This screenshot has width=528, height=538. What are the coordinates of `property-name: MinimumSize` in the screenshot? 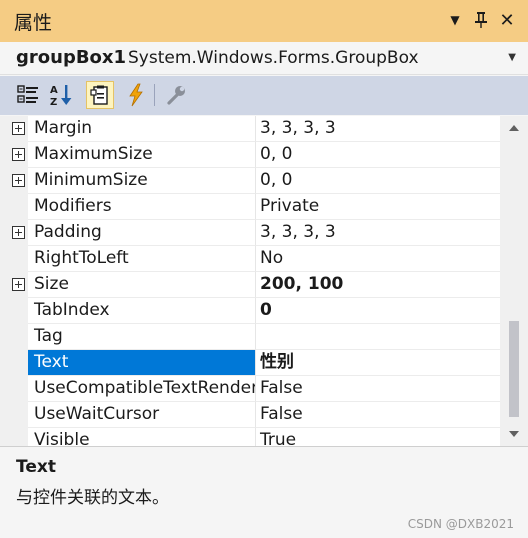 It's located at (141, 181).